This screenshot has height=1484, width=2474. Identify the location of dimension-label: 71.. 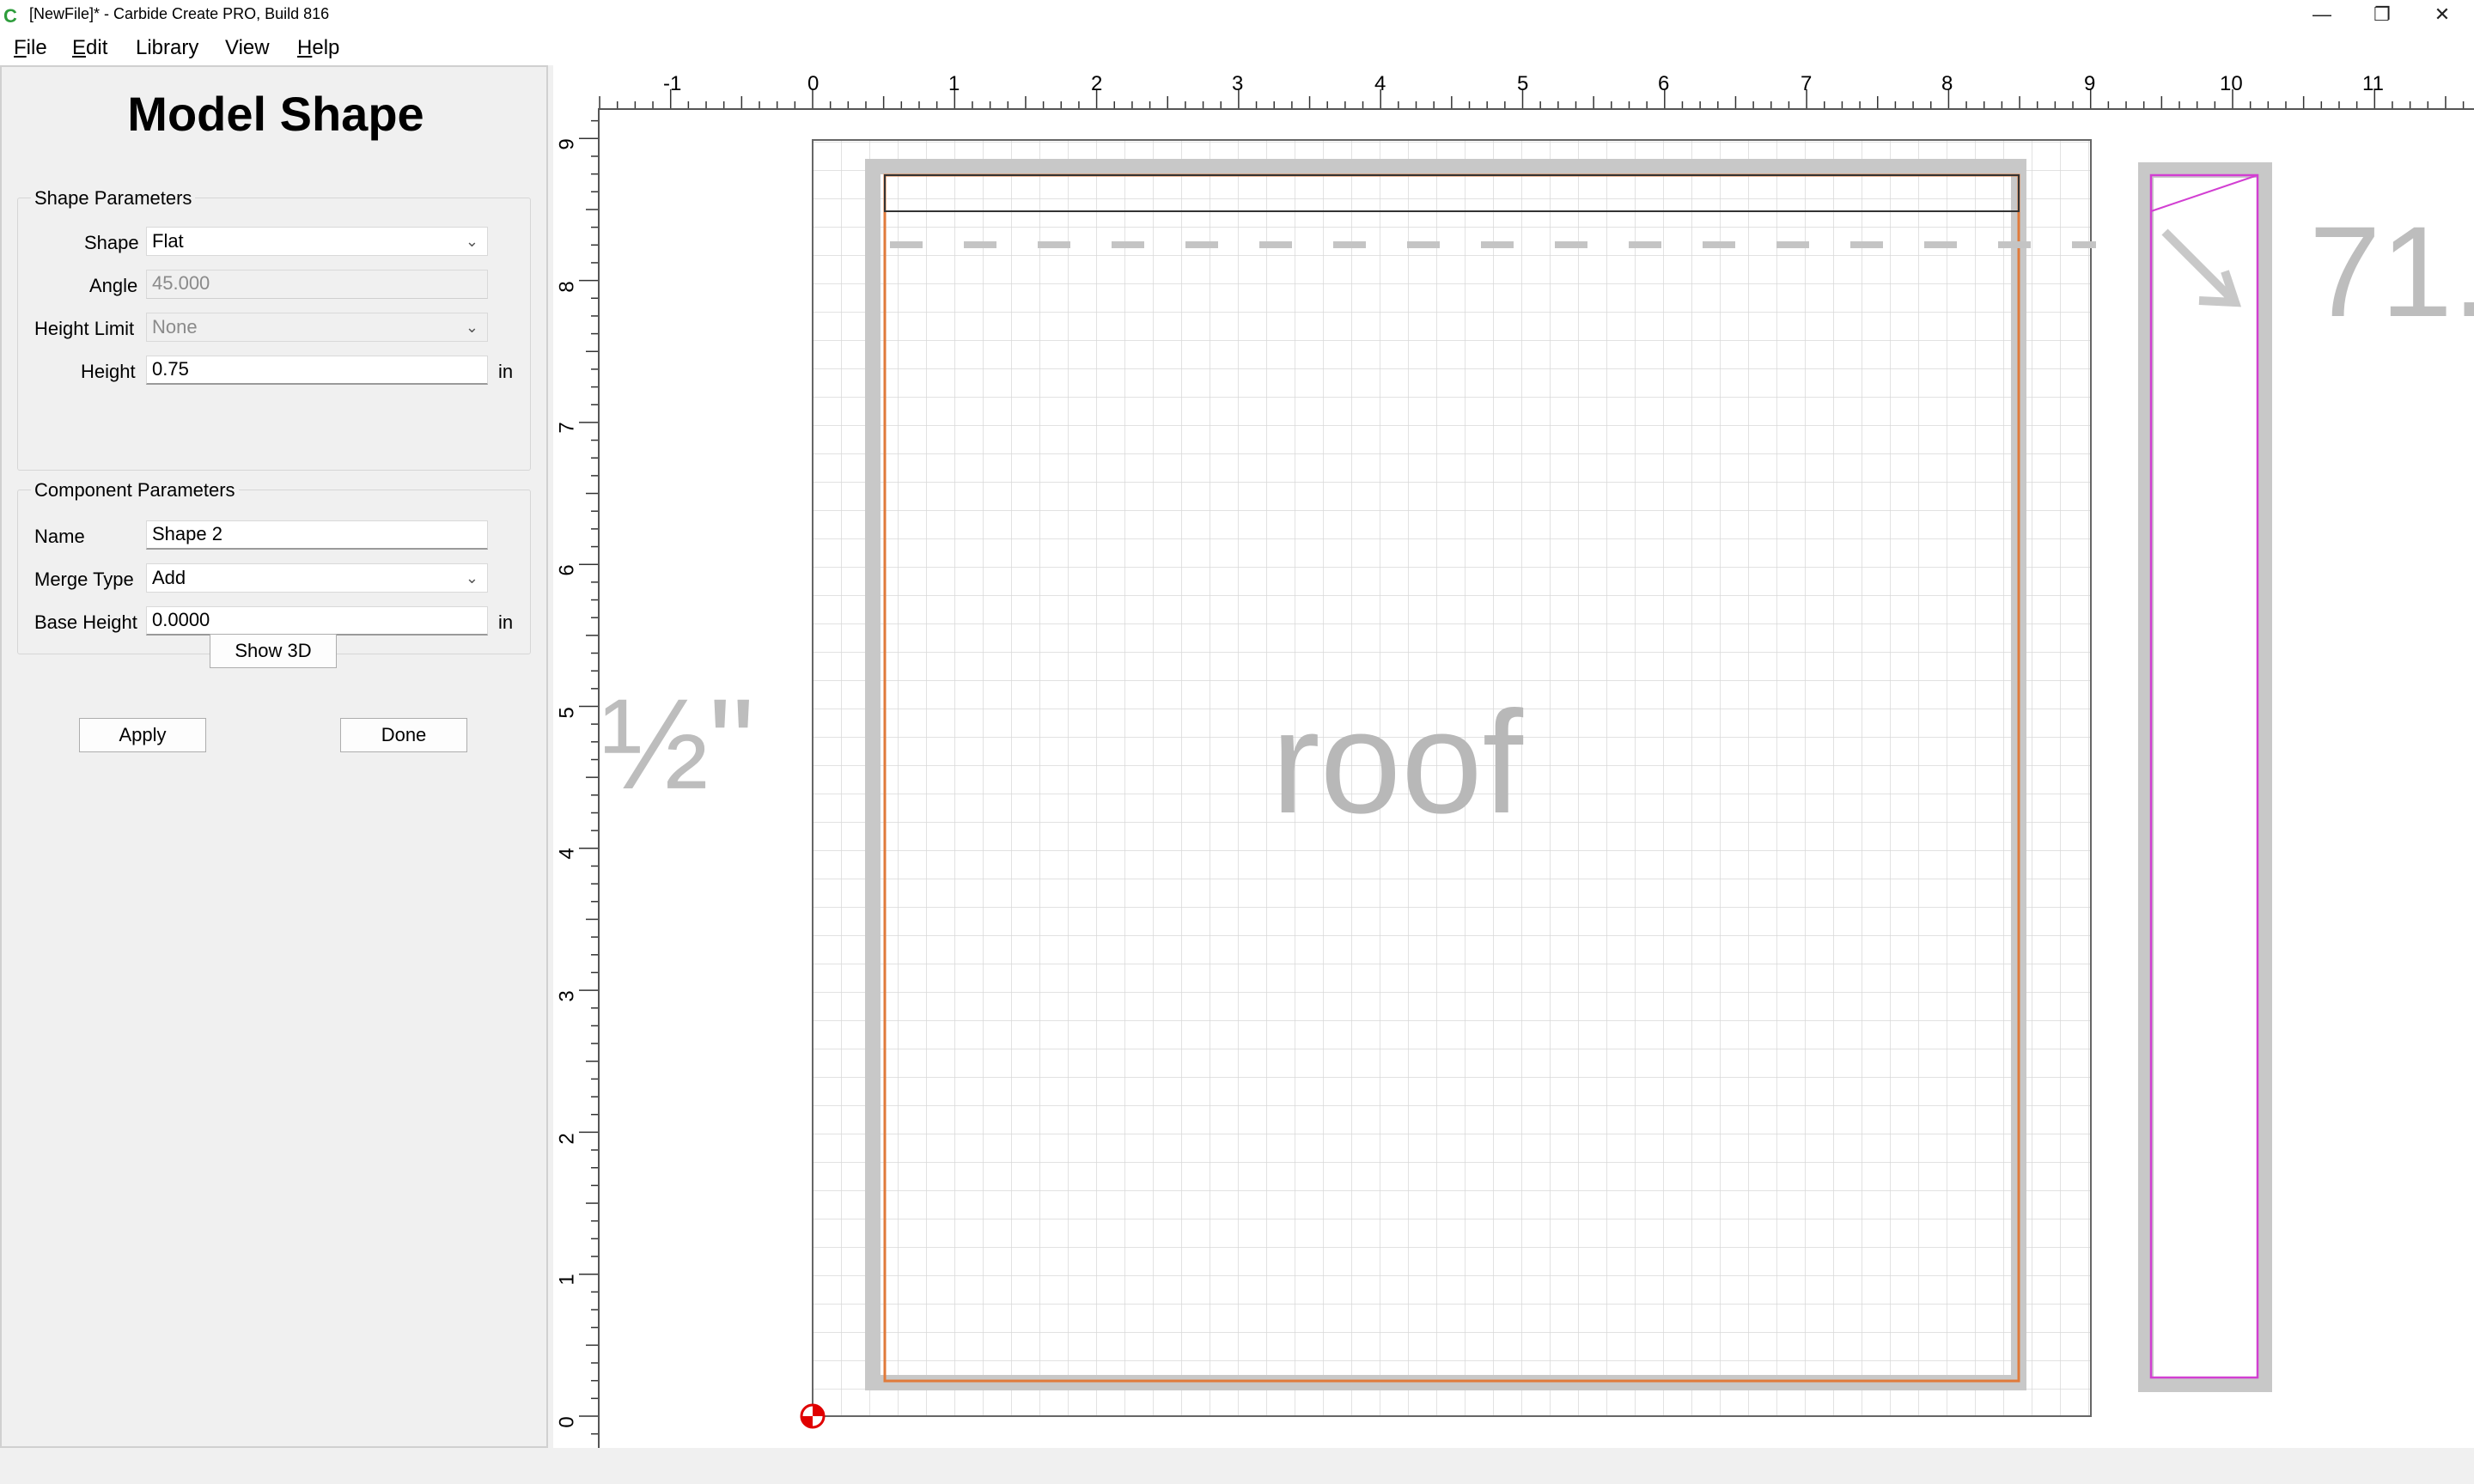
(2391, 271).